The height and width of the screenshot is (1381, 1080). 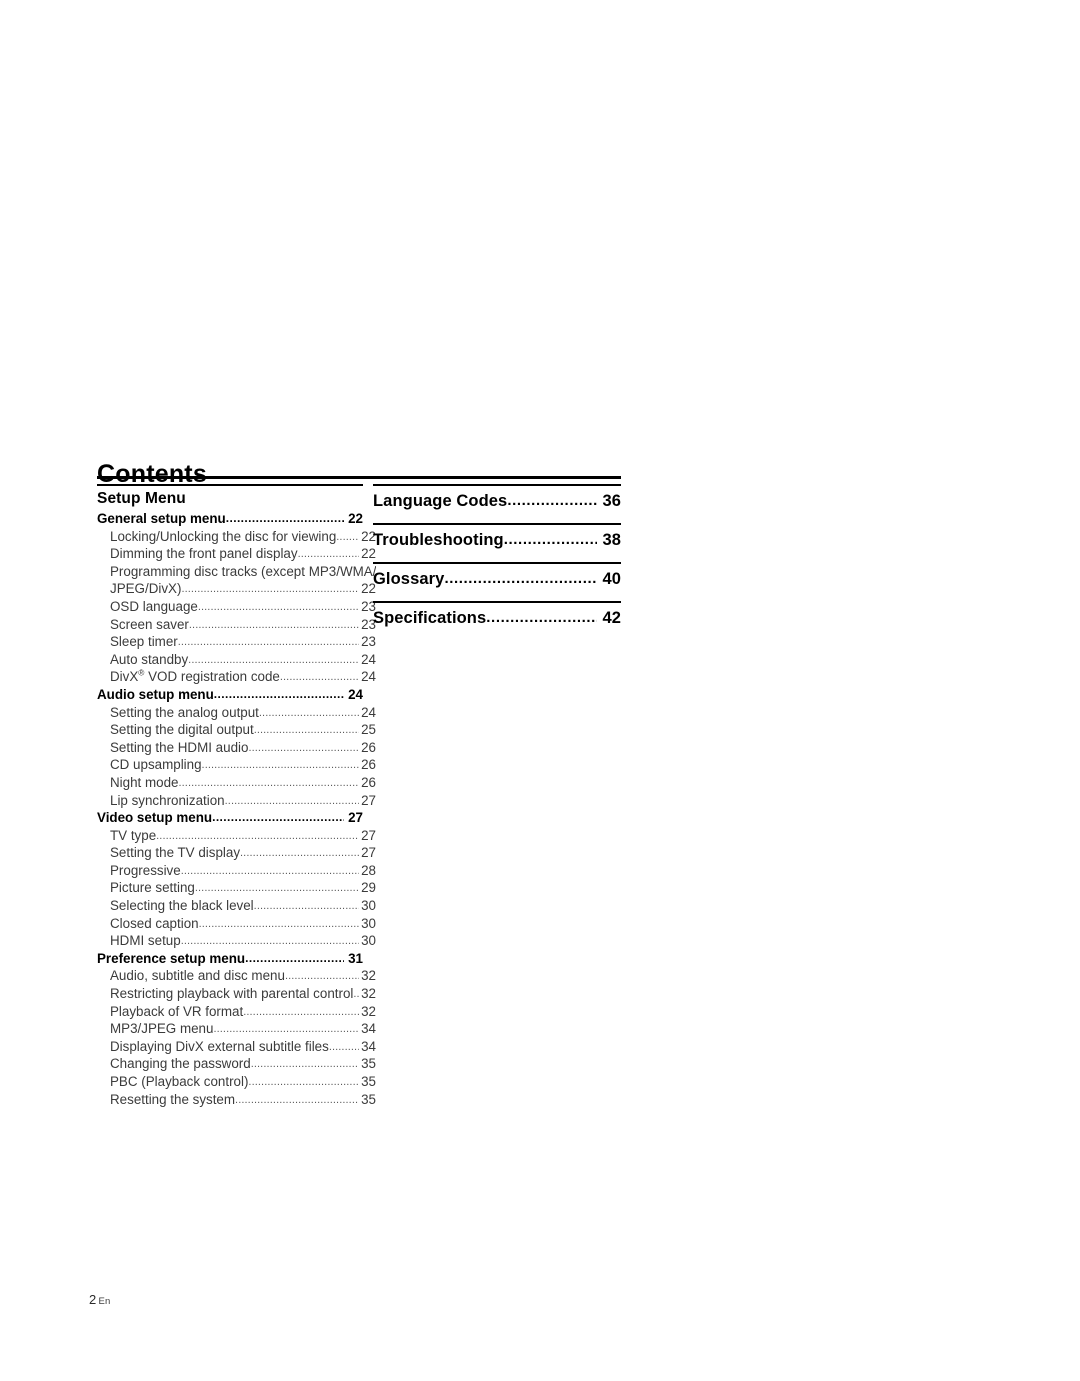 What do you see at coordinates (99, 1299) in the screenshot?
I see `page-footer: 2 En` at bounding box center [99, 1299].